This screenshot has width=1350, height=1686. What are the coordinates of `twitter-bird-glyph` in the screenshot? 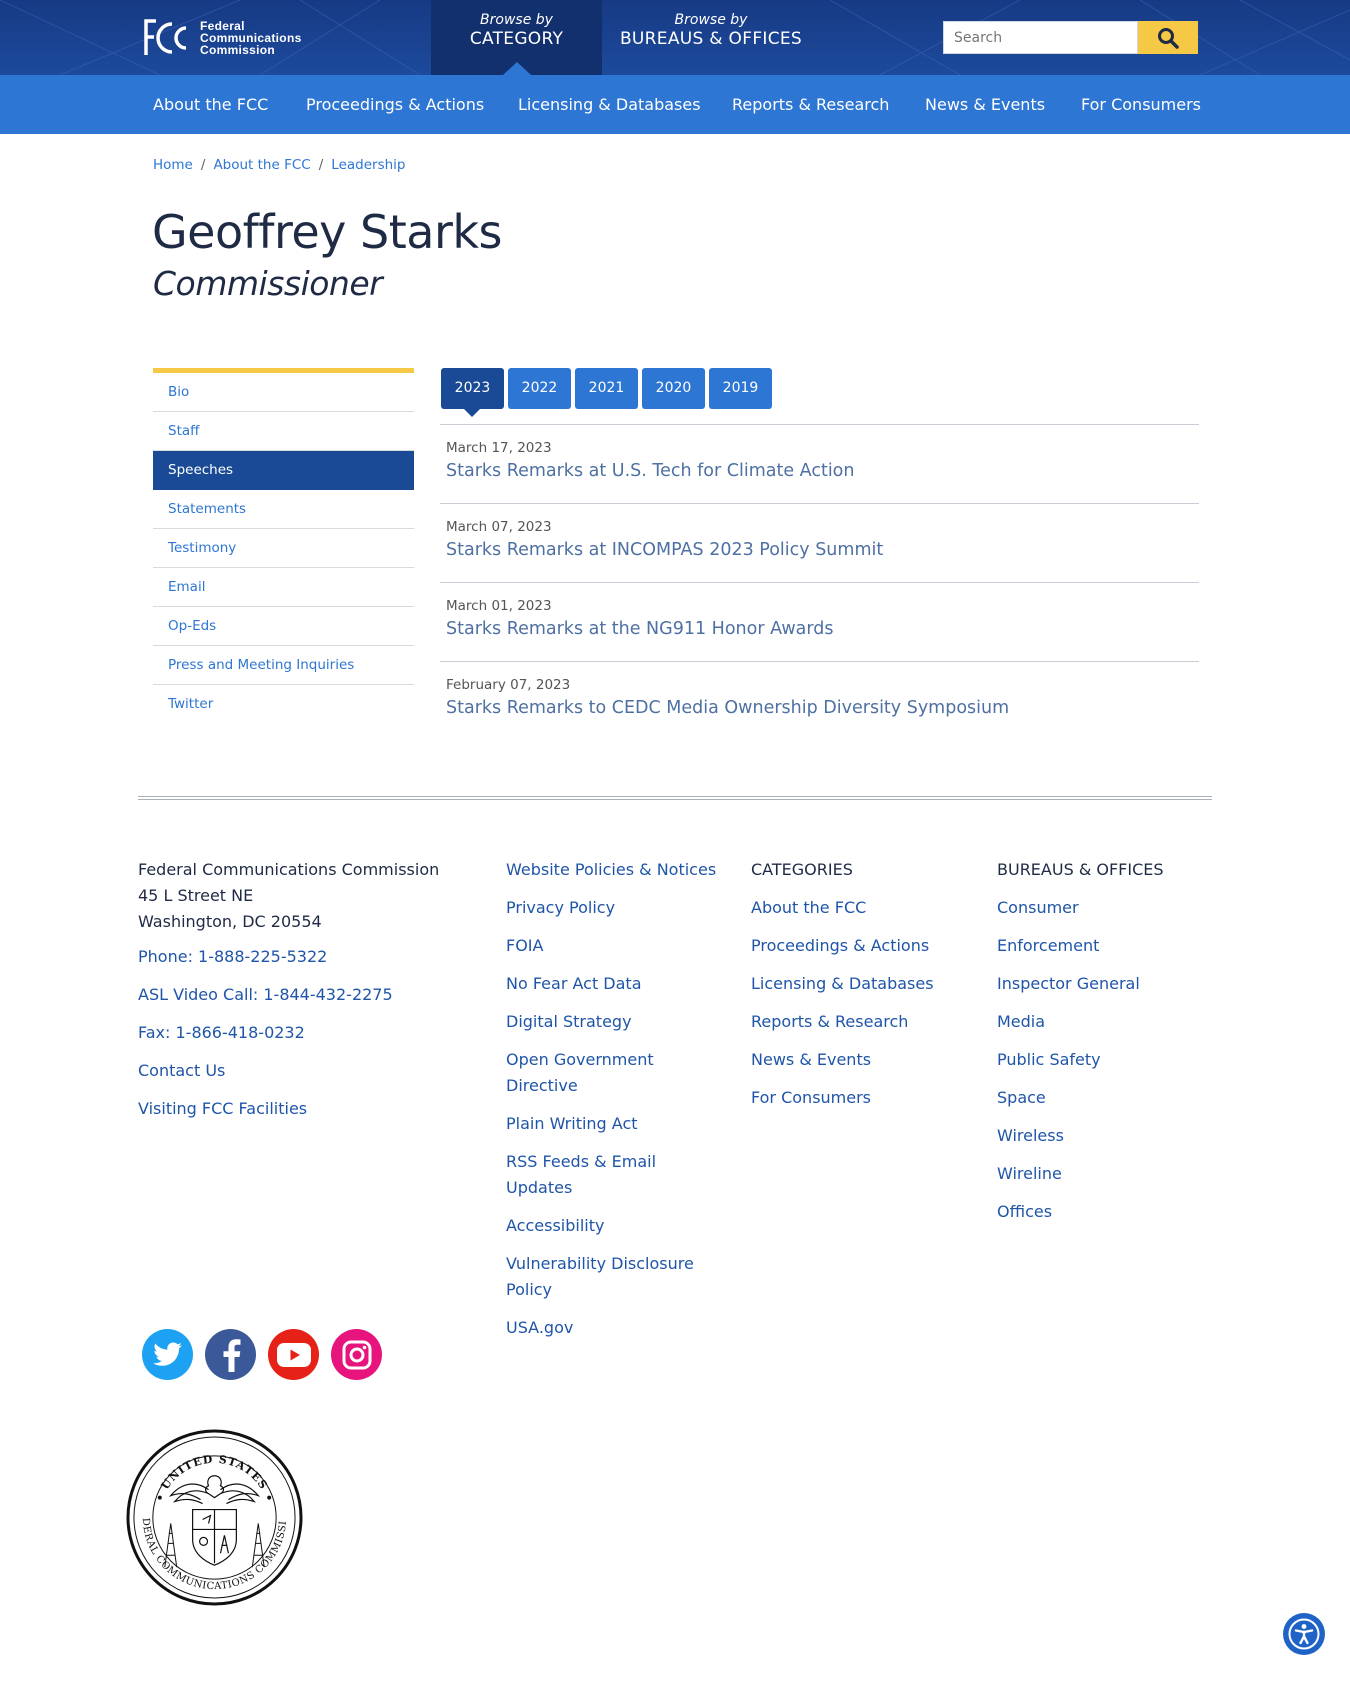 It's located at (167, 1354).